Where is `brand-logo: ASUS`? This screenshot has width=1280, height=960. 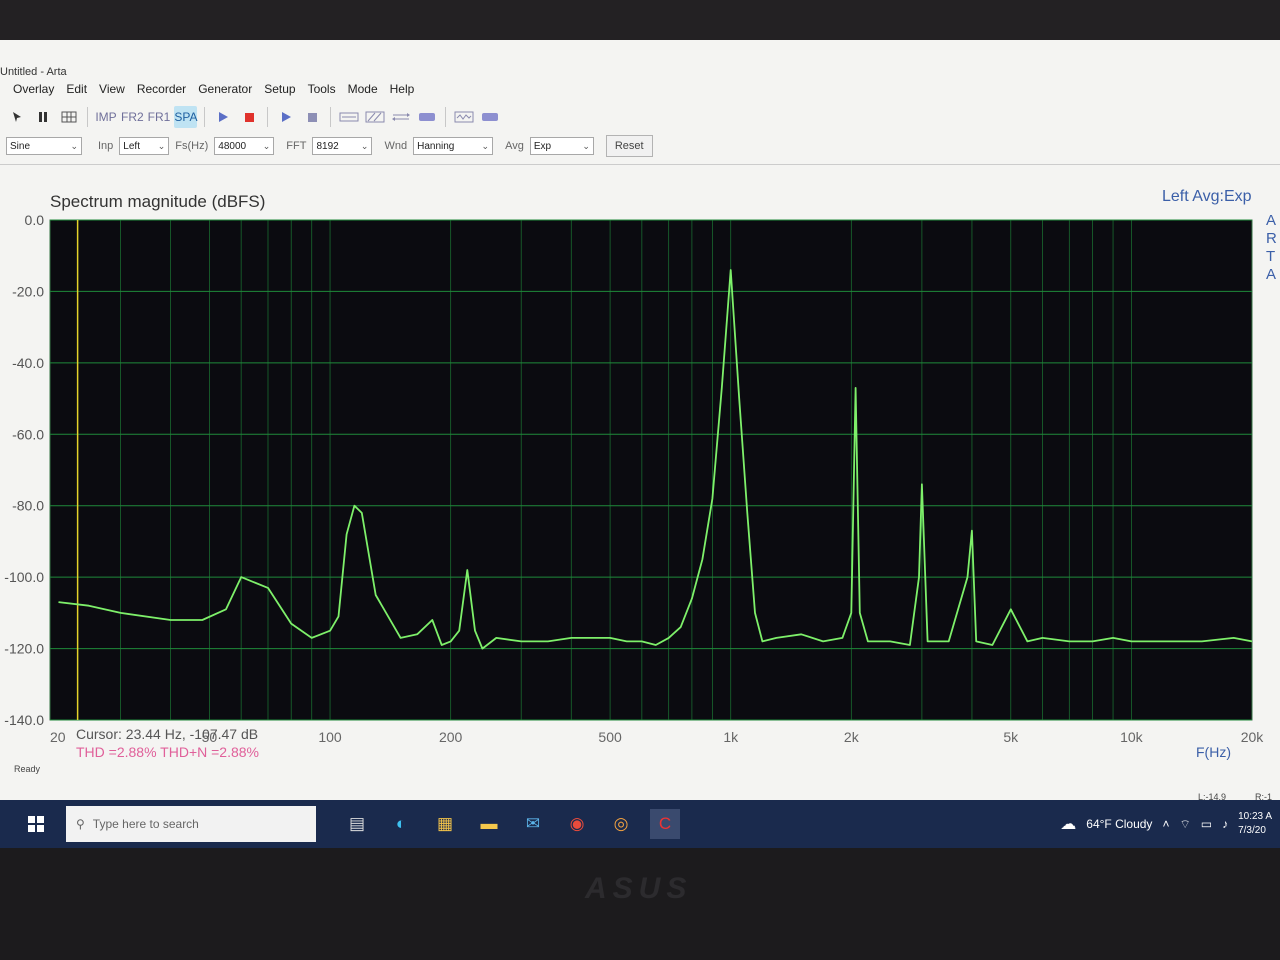
brand-logo: ASUS is located at coordinates (639, 888).